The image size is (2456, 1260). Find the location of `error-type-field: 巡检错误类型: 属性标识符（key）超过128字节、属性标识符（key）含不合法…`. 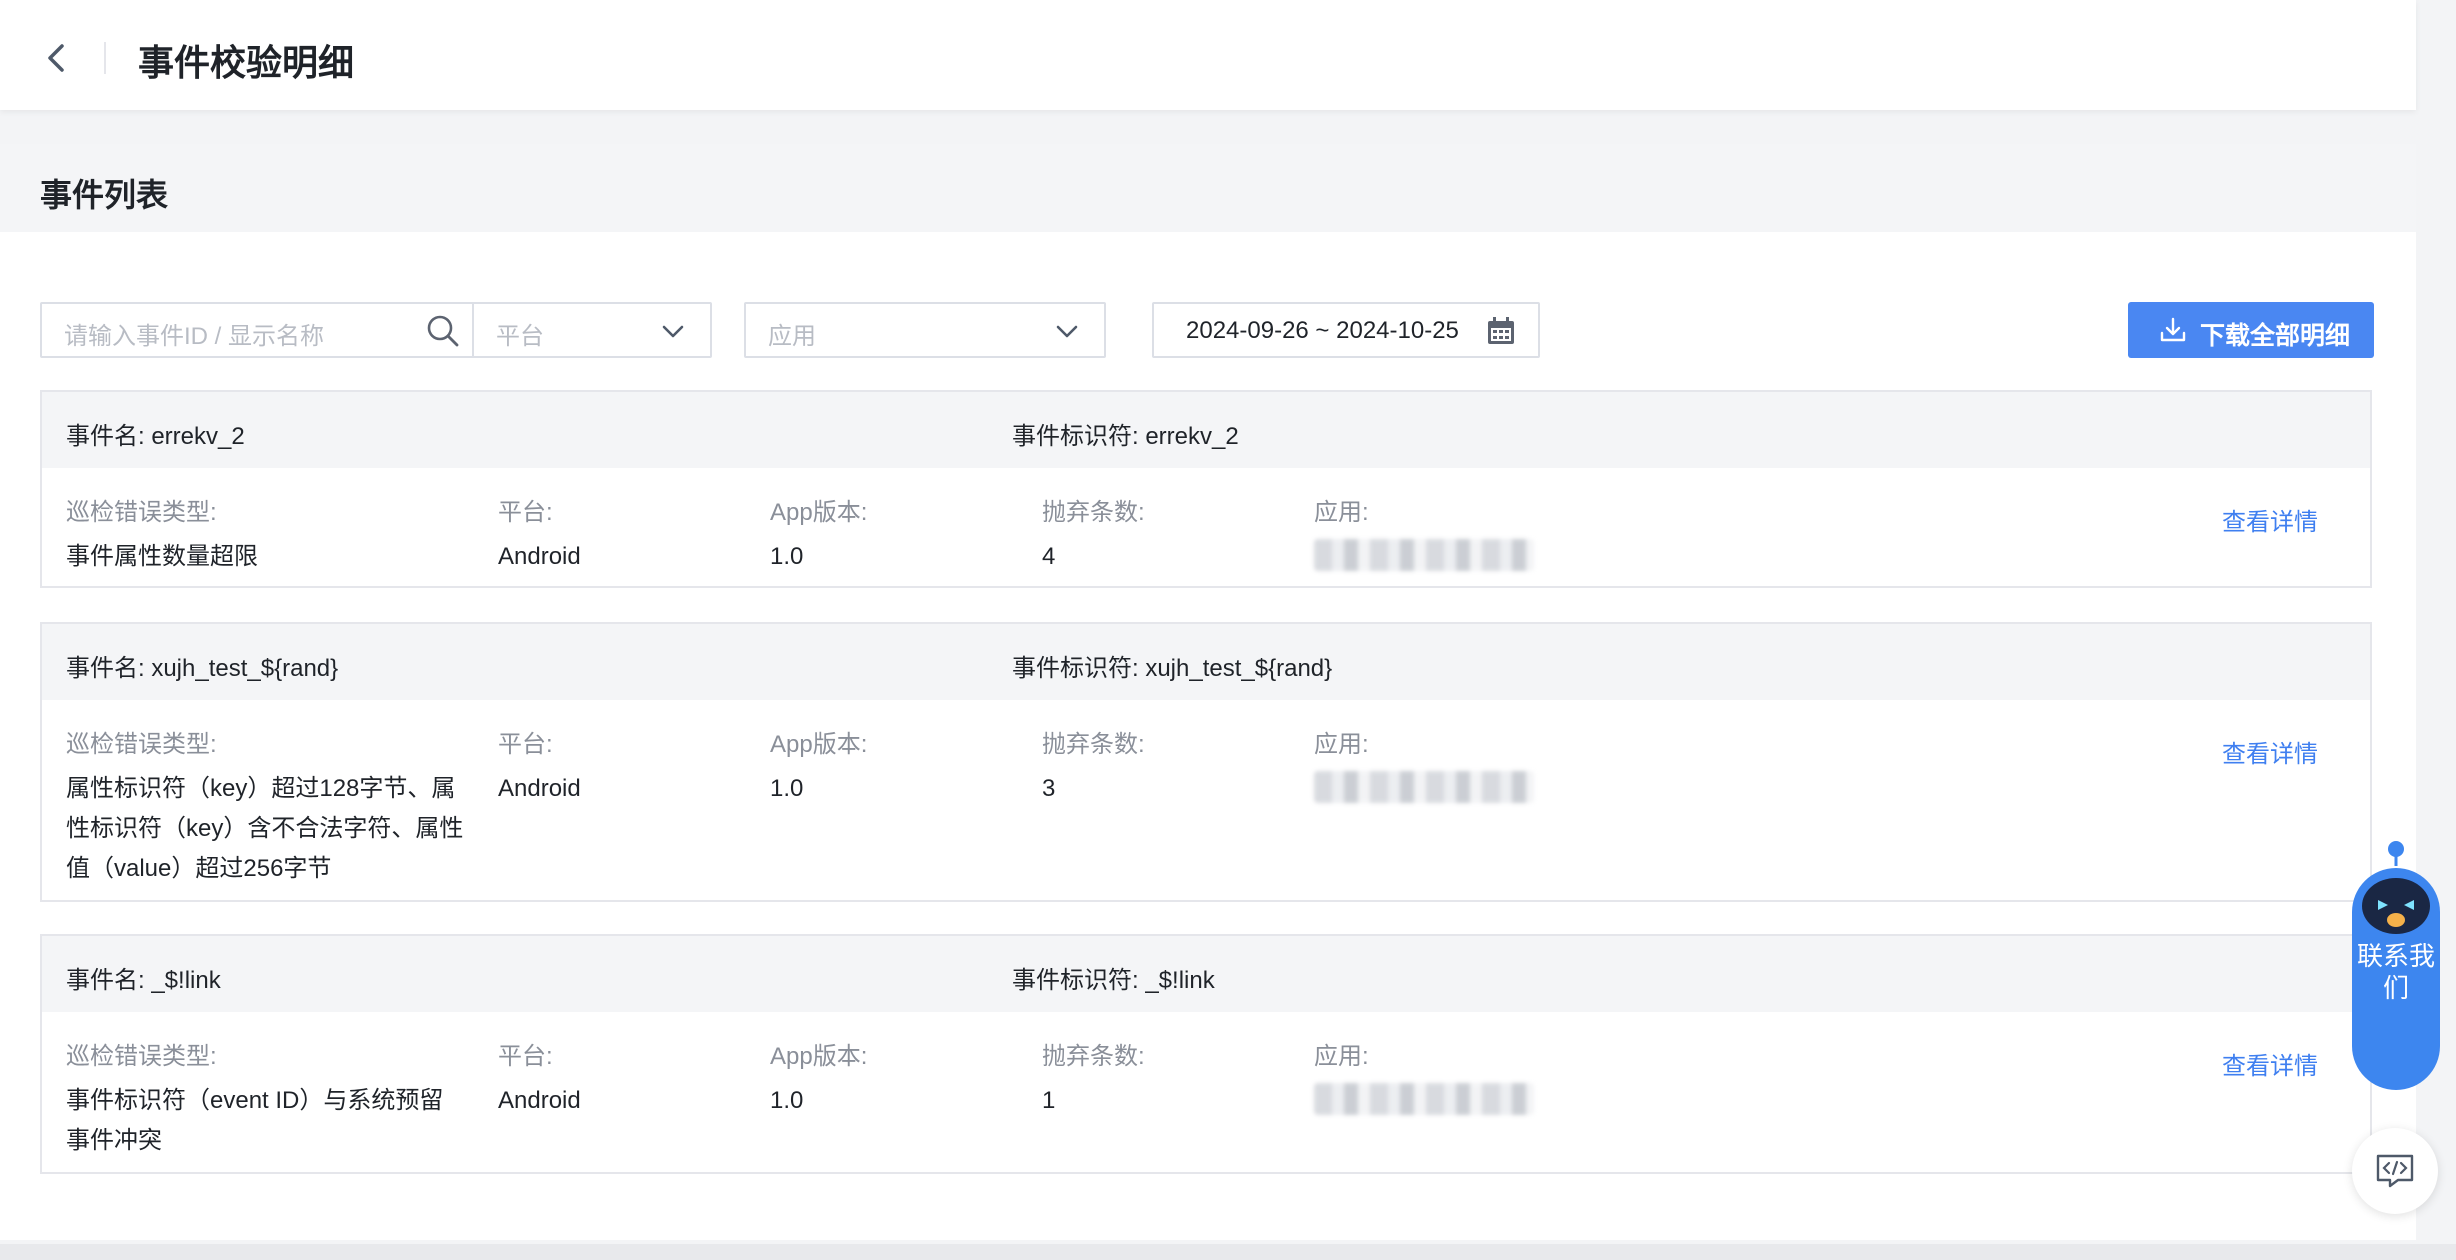

error-type-field: 巡检错误类型: 属性标识符（key）超过128字节、属性标识符（key）含不合法… is located at coordinates (266, 806).